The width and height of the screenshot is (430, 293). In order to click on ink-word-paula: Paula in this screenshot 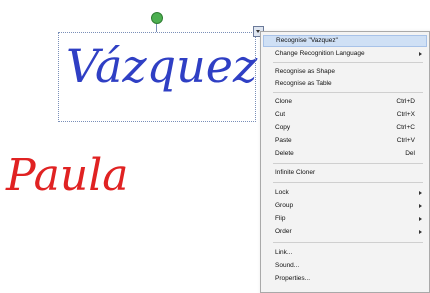, I will do `click(67, 175)`.